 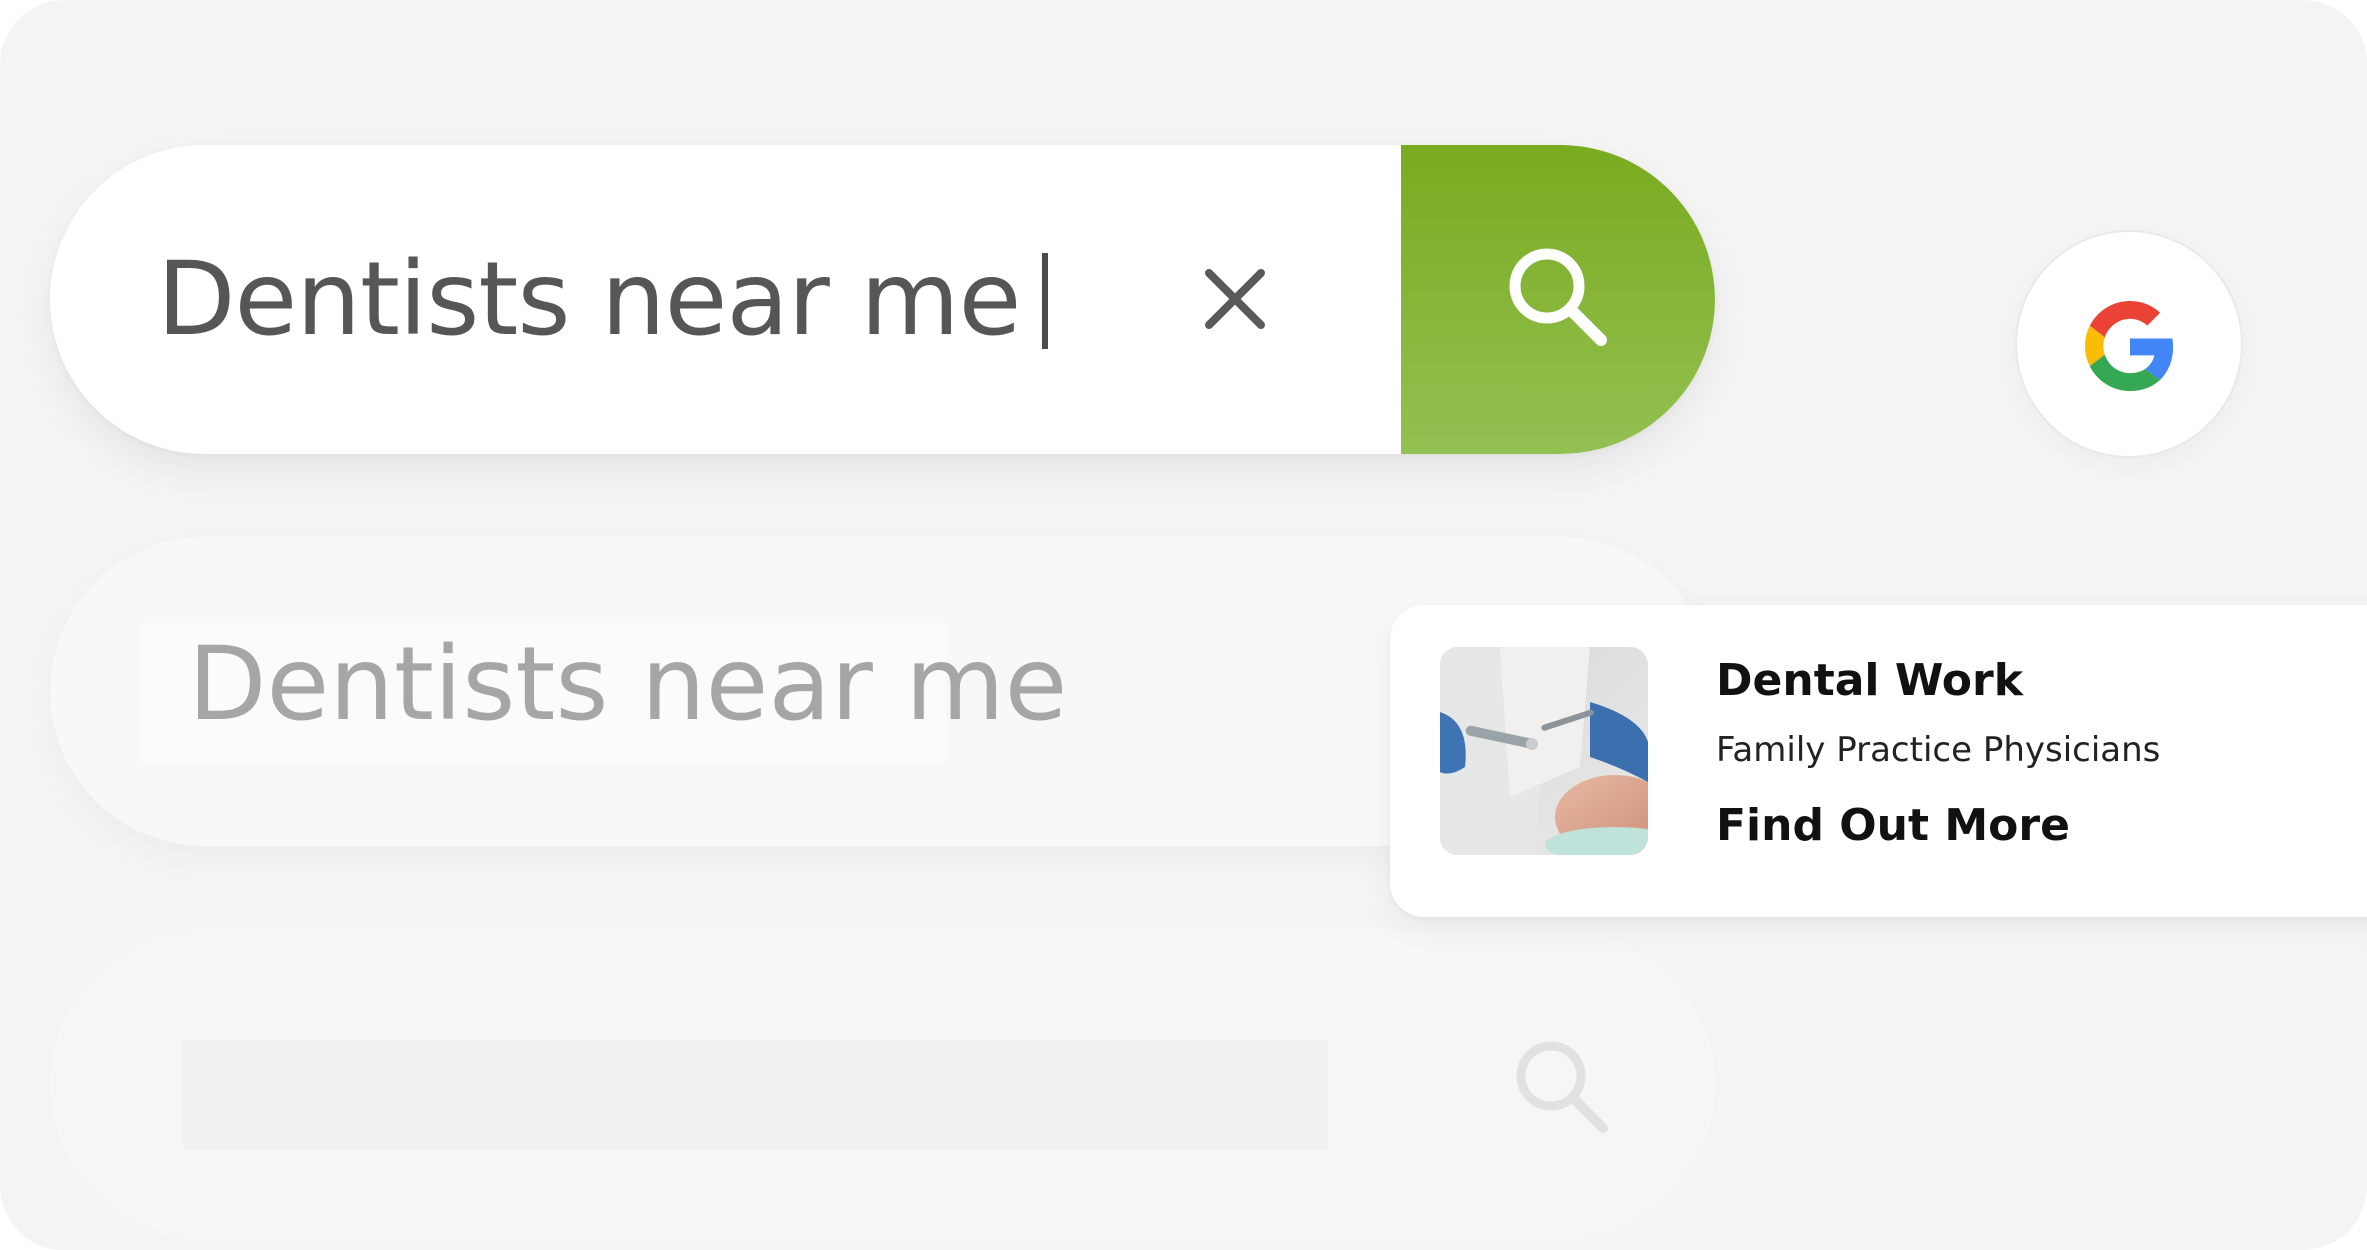 I want to click on text-caret, so click(x=1045, y=301).